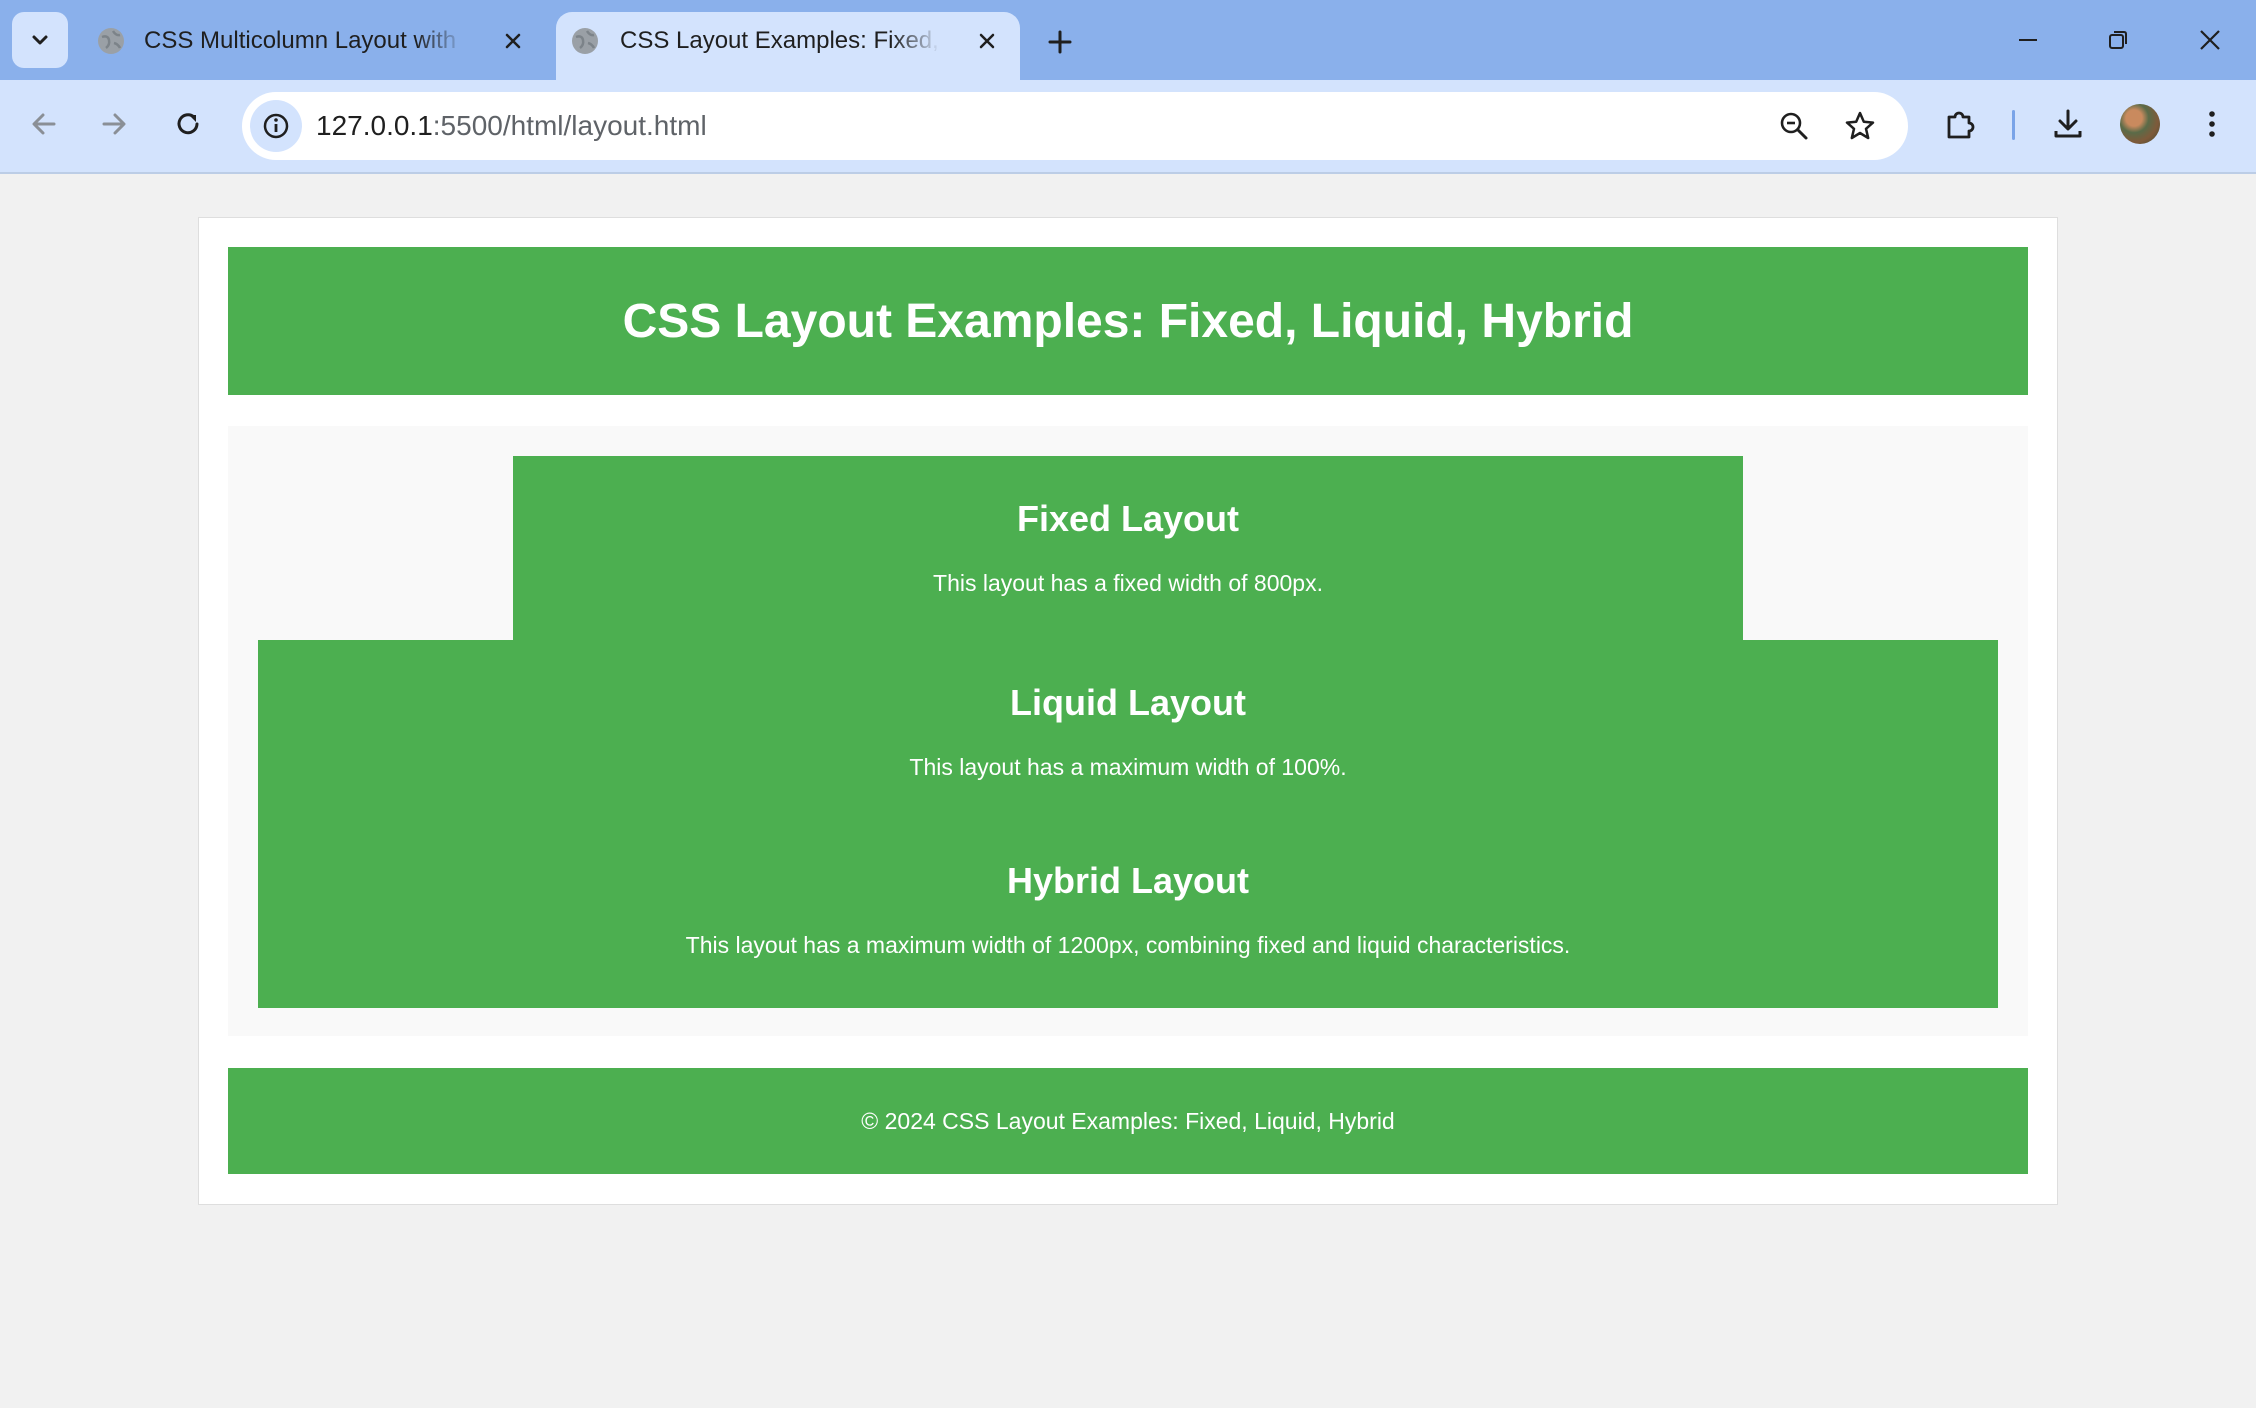 The image size is (2256, 1408). I want to click on downloads-button, so click(2068, 124).